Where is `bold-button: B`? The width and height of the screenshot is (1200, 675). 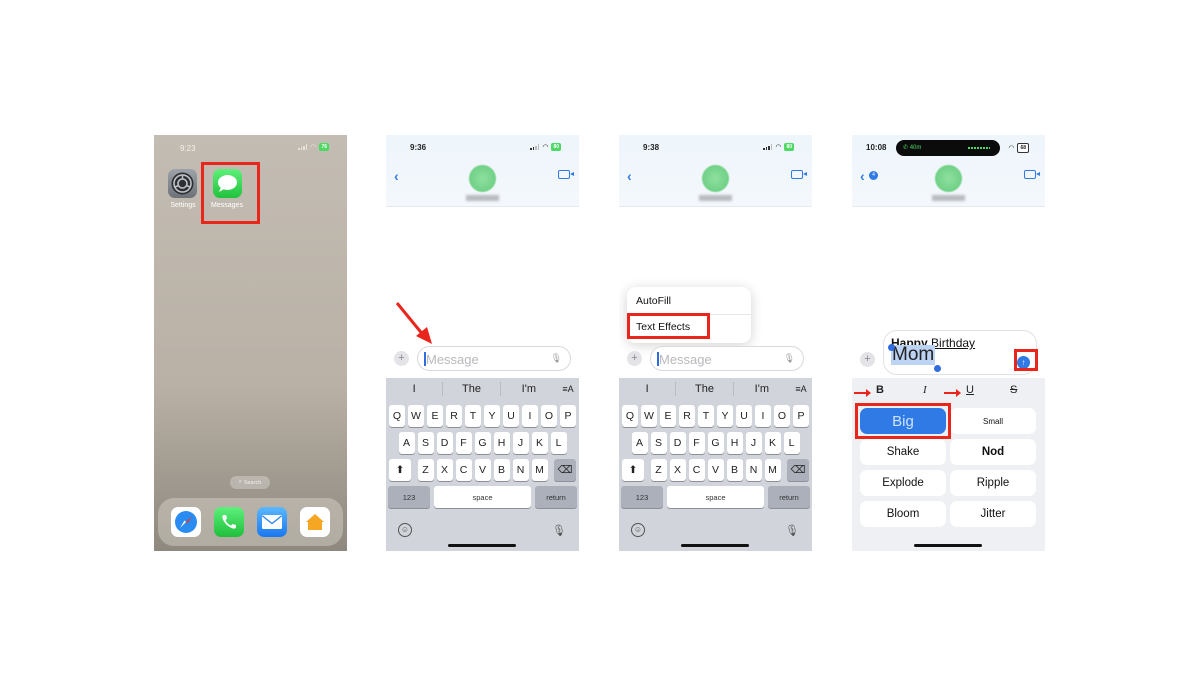
bold-button: B is located at coordinates (880, 390).